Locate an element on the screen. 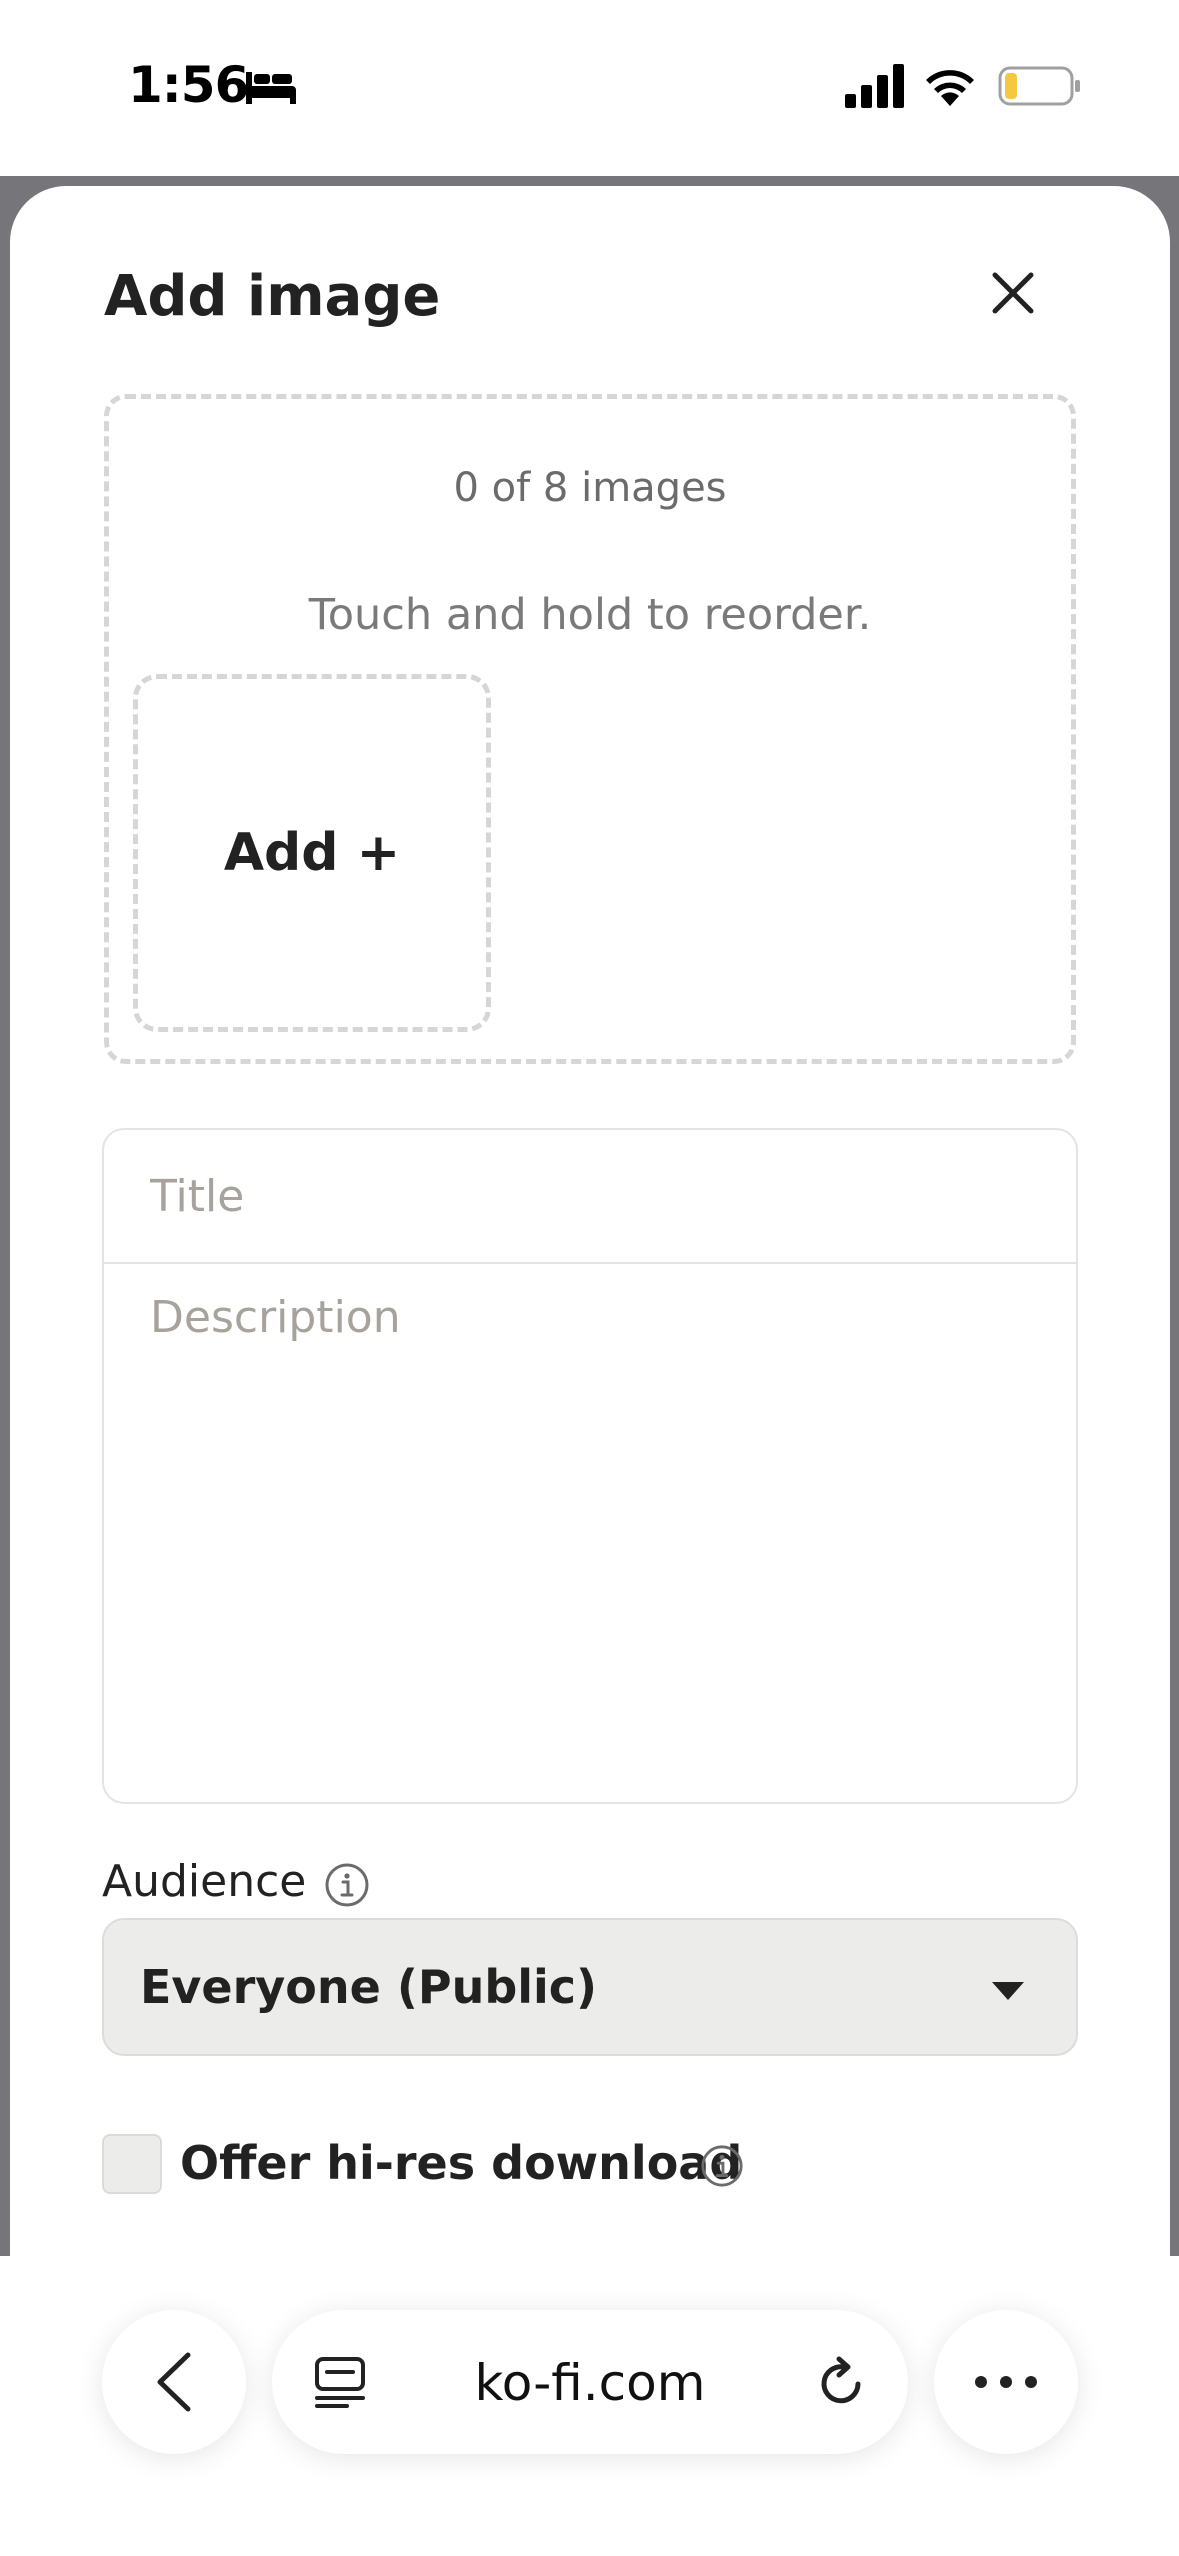 This screenshot has height=2556, width=1179. bed-icon is located at coordinates (271, 88).